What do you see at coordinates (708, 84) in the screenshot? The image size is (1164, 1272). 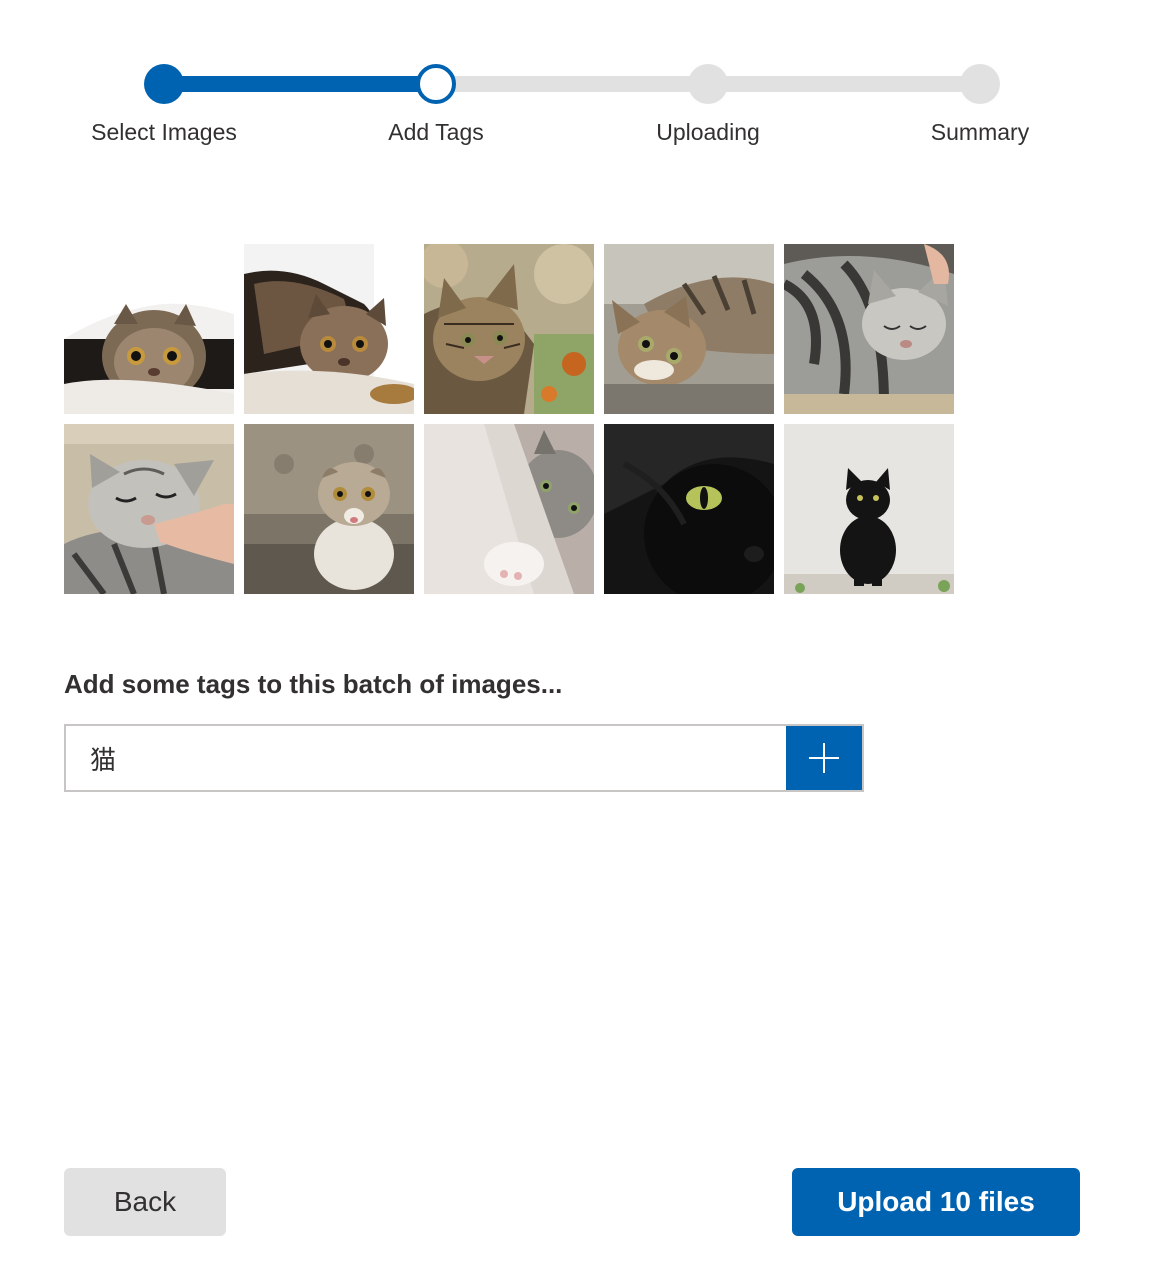 I see `step-node-uploading` at bounding box center [708, 84].